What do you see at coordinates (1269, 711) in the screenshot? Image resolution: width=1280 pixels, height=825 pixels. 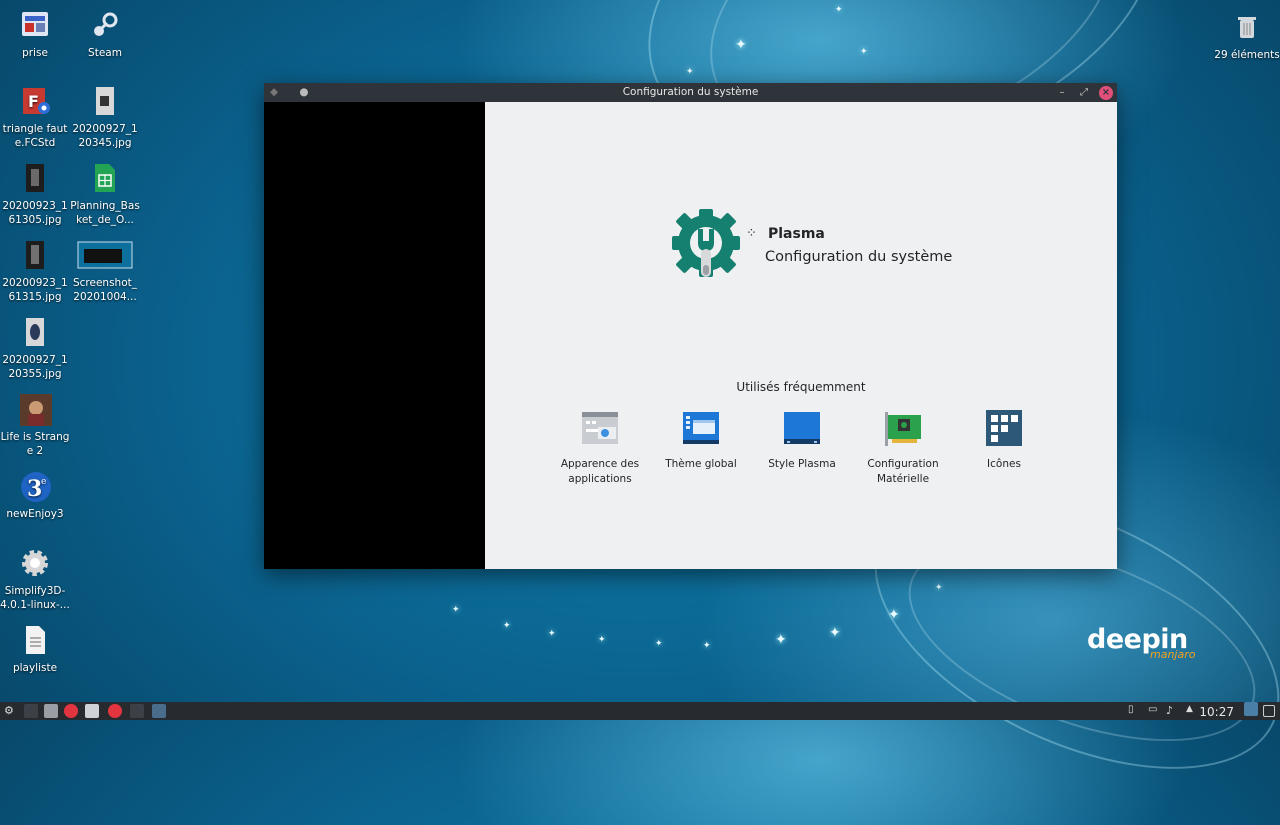 I see `show-desktop-icon` at bounding box center [1269, 711].